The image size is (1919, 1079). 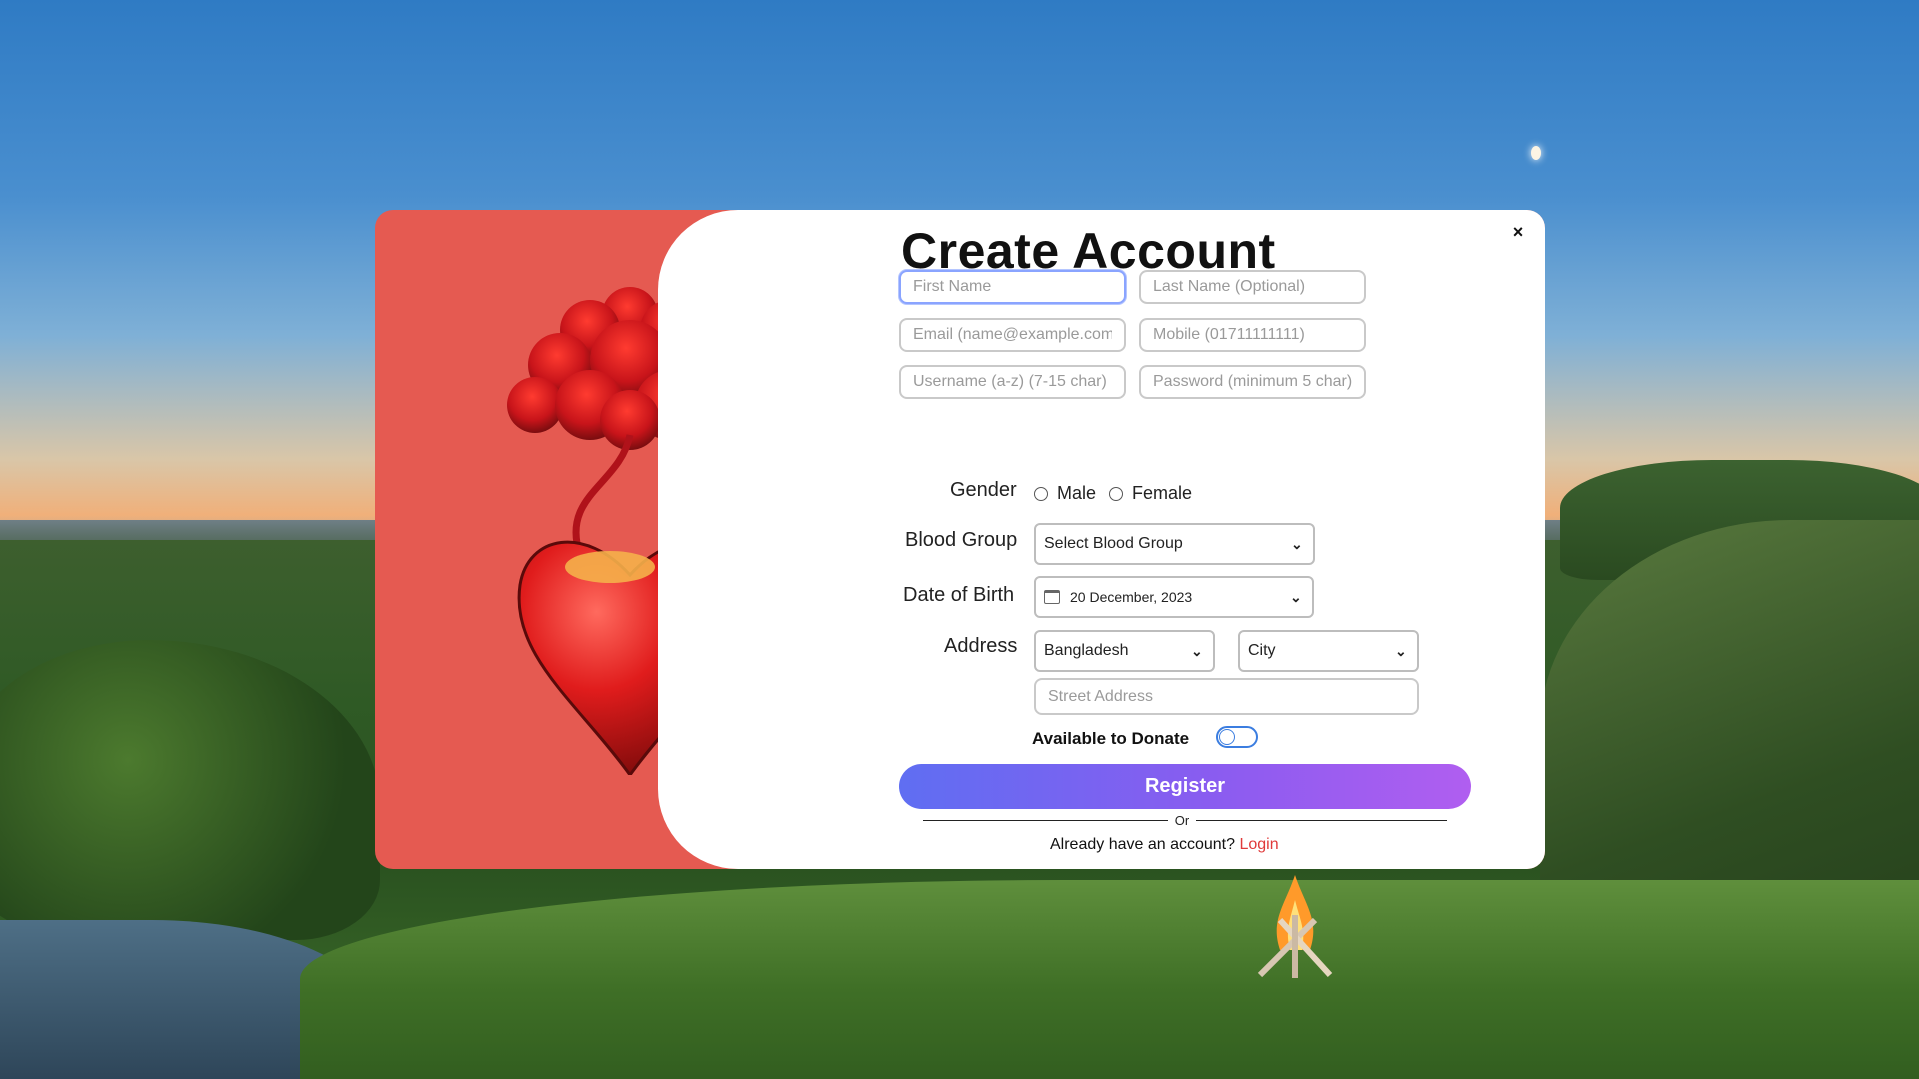 I want to click on or-label: Or, so click(x=1182, y=820).